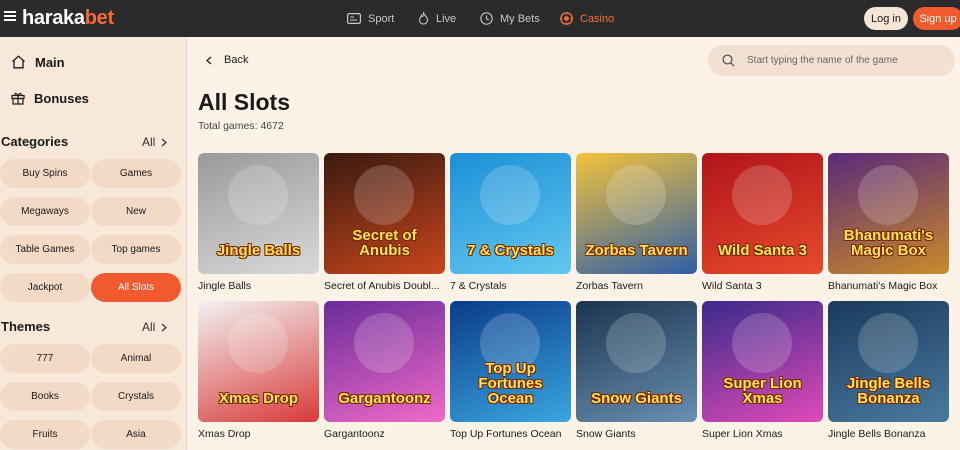  Describe the element at coordinates (68, 18) in the screenshot. I see `brand-logo: harakabet` at that location.